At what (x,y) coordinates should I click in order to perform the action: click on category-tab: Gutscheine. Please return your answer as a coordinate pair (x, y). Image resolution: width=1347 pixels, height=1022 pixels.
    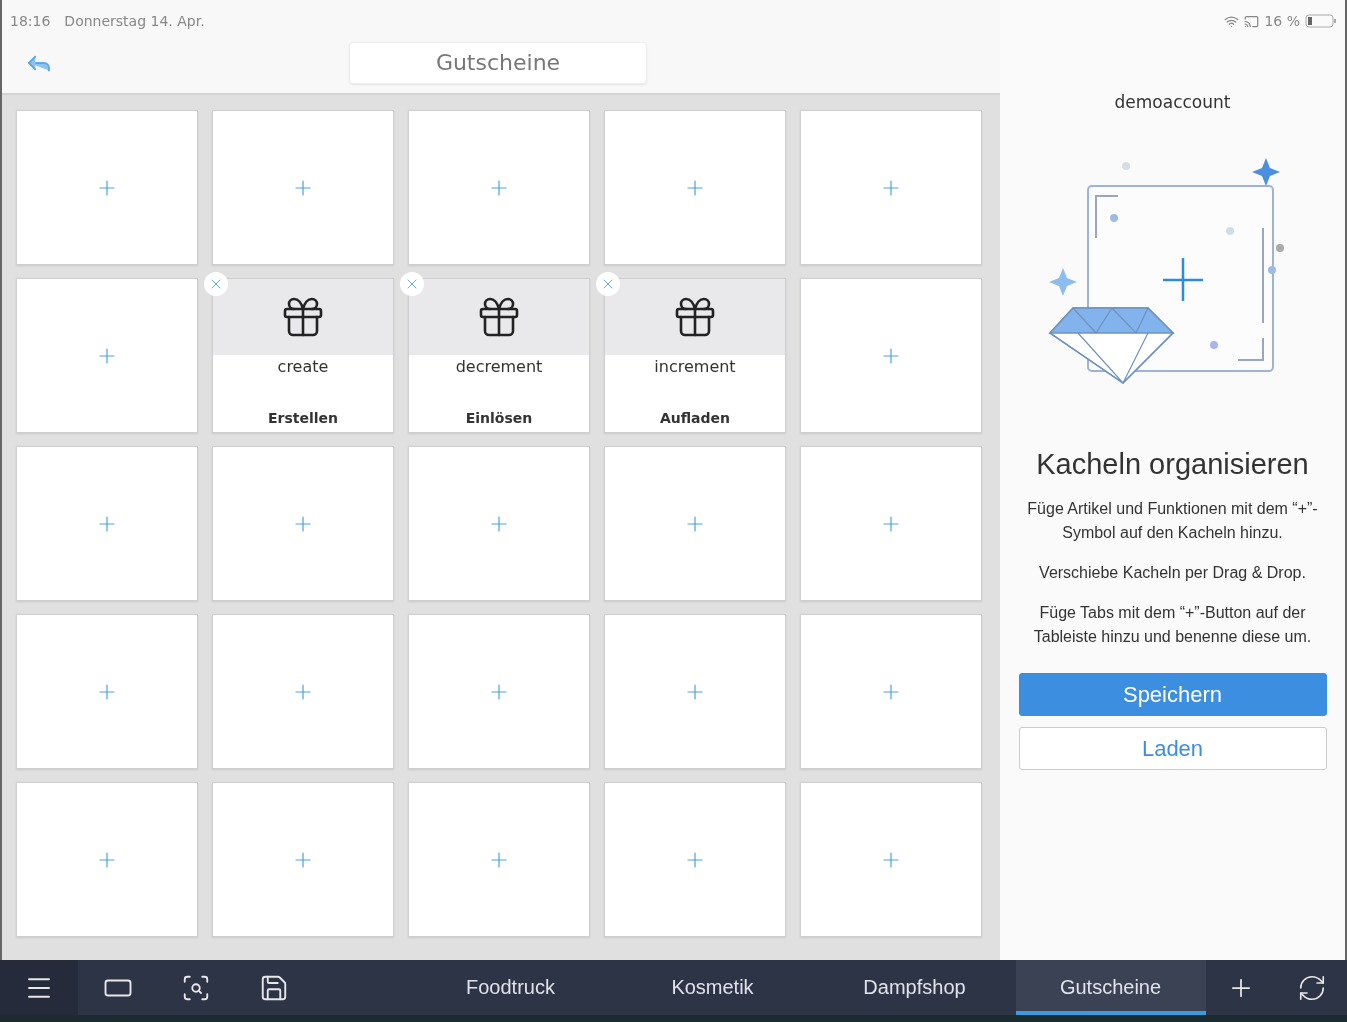
    Looking at the image, I should click on (1110, 987).